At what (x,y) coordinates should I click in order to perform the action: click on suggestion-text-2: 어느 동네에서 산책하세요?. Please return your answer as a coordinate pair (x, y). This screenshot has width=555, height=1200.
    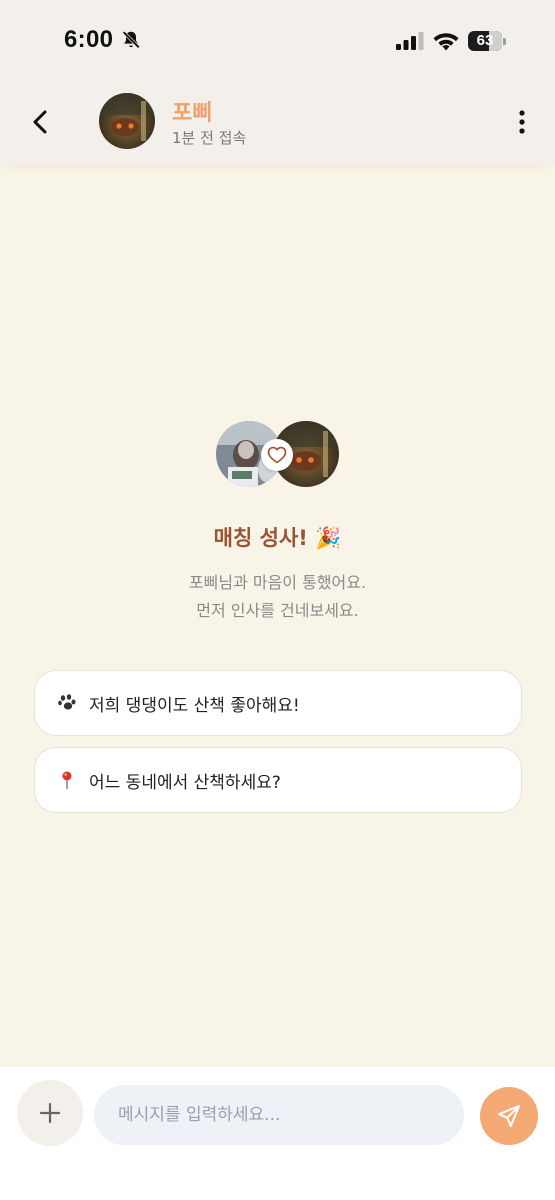
    Looking at the image, I should click on (185, 782).